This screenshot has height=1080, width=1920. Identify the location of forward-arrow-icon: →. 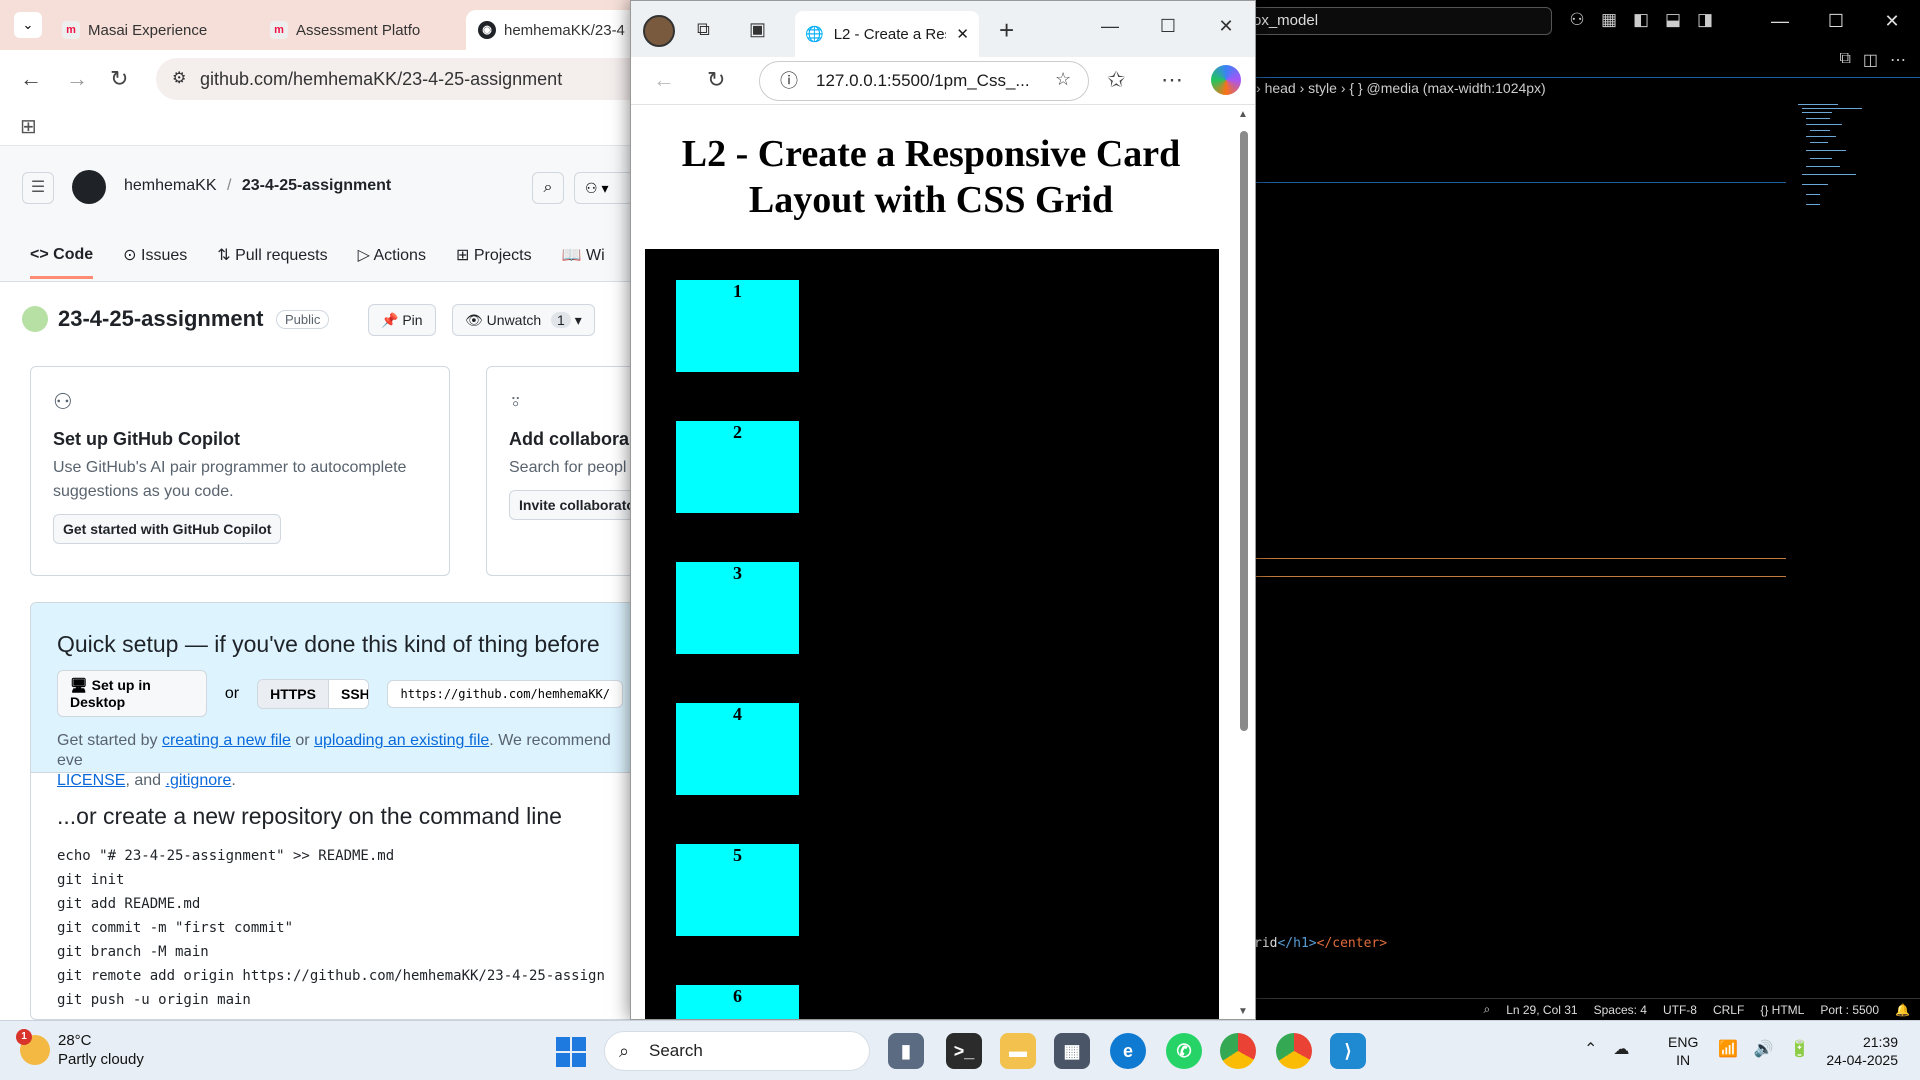
(77, 79).